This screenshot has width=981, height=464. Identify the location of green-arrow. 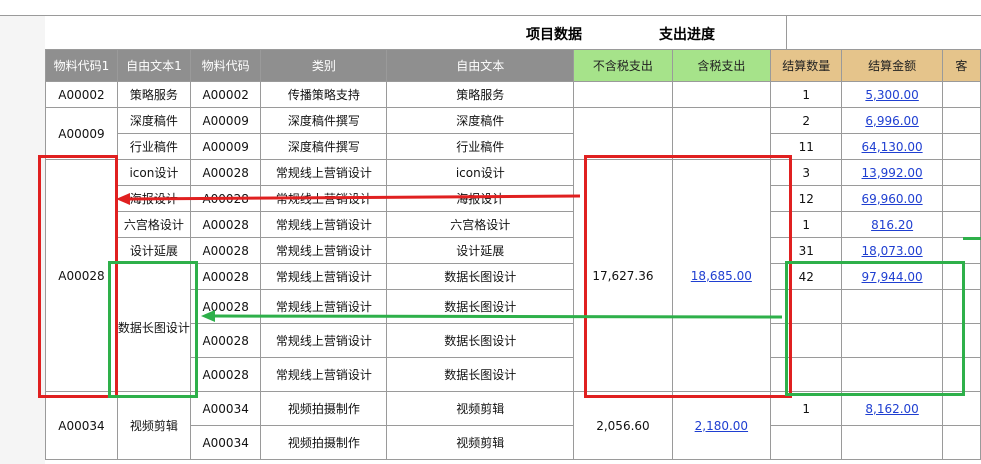
(492, 316).